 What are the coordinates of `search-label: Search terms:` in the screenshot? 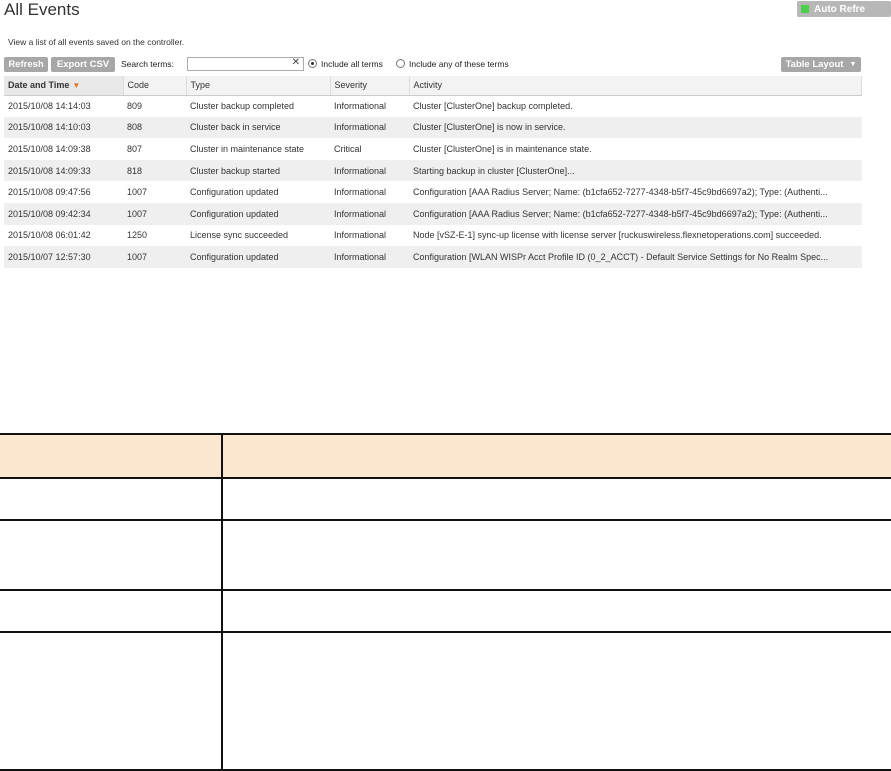 It's located at (147, 64).